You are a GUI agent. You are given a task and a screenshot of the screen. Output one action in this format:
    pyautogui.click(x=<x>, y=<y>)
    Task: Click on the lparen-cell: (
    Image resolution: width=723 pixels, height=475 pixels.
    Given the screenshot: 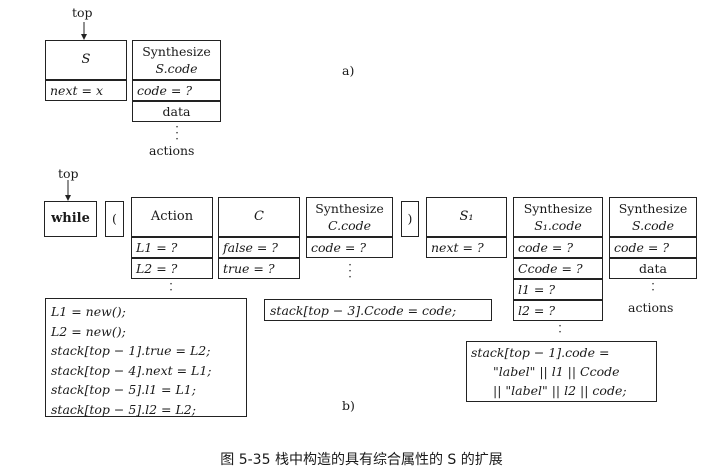 What is the action you would take?
    pyautogui.click(x=114, y=219)
    